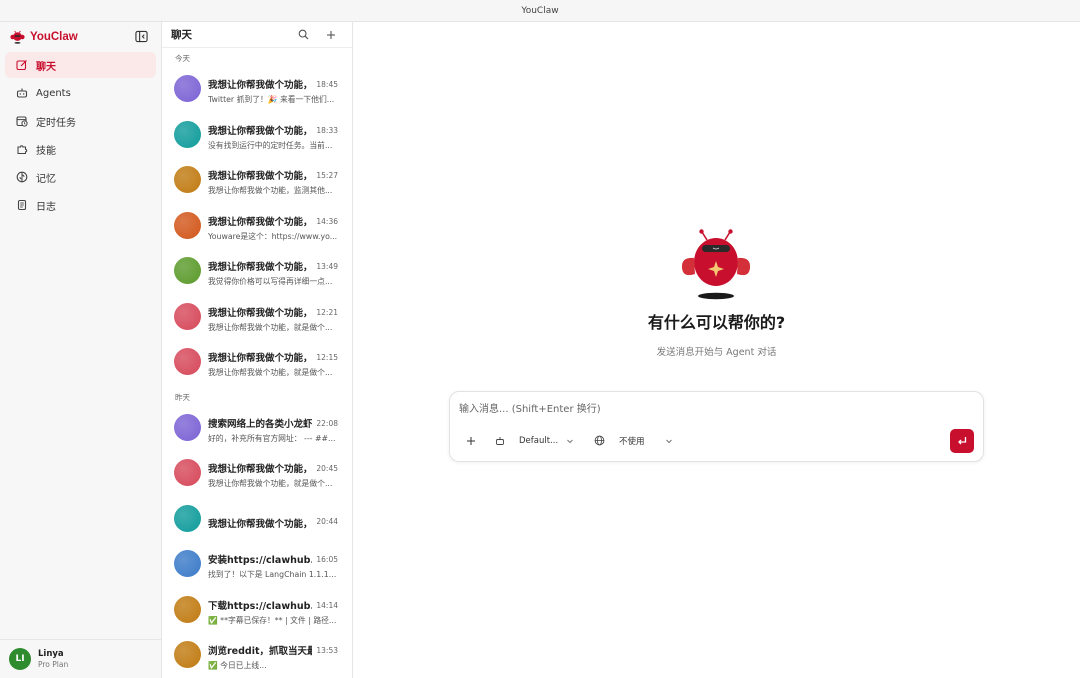  Describe the element at coordinates (716, 426) in the screenshot. I see `message-composer: Default... 不使用` at that location.